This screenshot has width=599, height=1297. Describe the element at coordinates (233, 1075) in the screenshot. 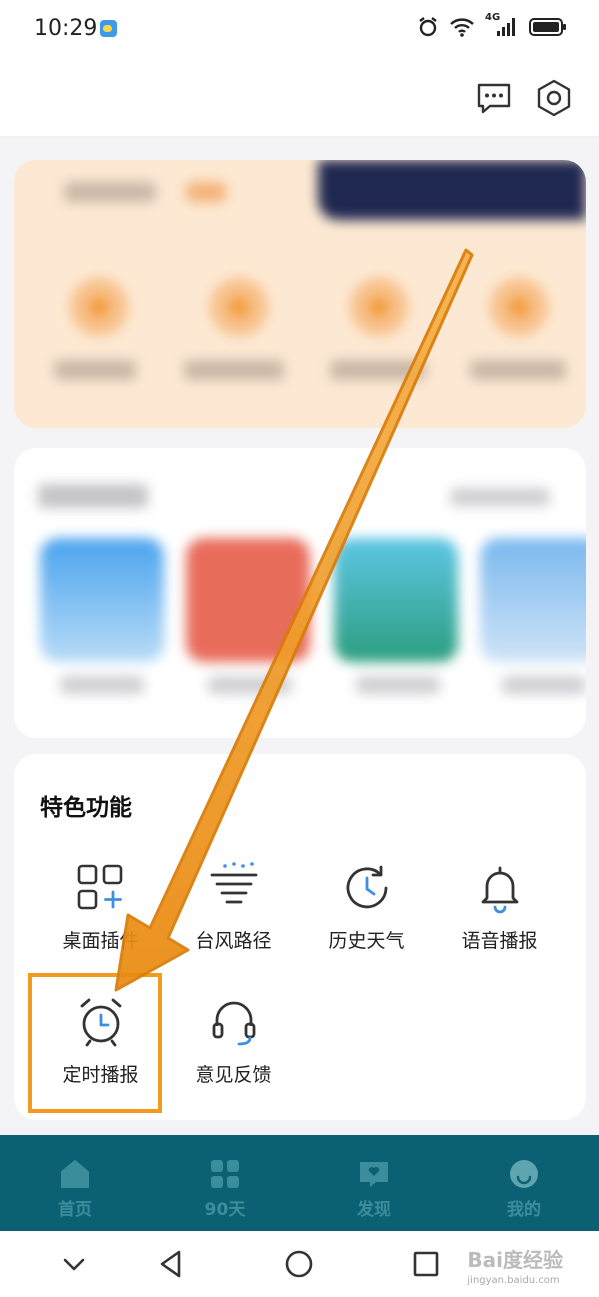

I see `feature-label: 意见反馈` at that location.